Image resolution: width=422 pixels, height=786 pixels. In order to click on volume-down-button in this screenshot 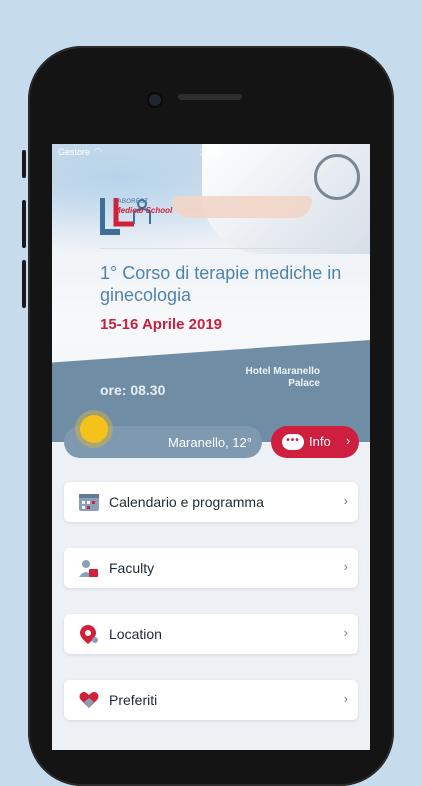, I will do `click(24, 284)`.